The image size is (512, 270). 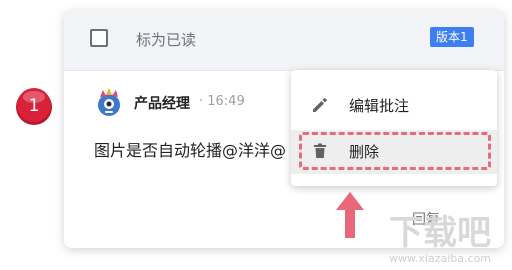 I want to click on highlight-dashed-box, so click(x=395, y=151).